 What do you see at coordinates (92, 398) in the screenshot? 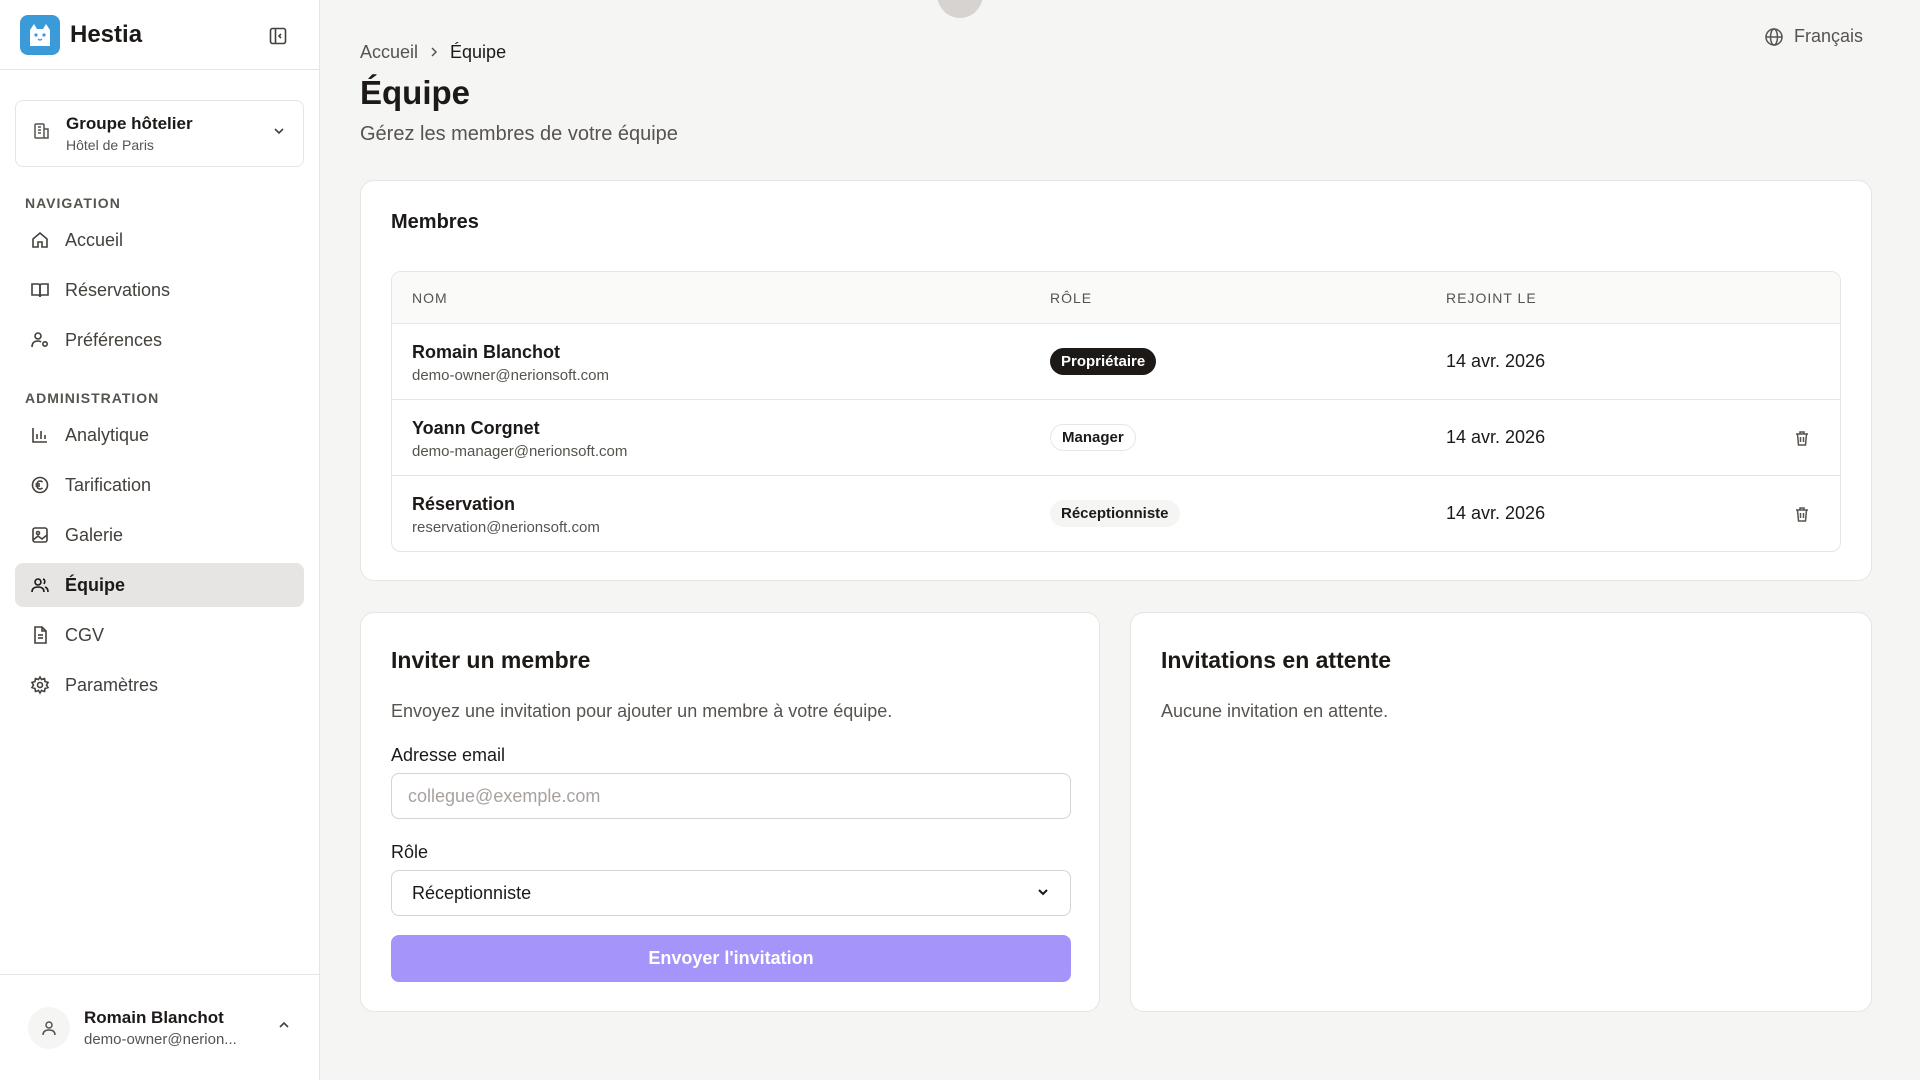
I see `nav-section-administration: ADMINISTRATION` at bounding box center [92, 398].